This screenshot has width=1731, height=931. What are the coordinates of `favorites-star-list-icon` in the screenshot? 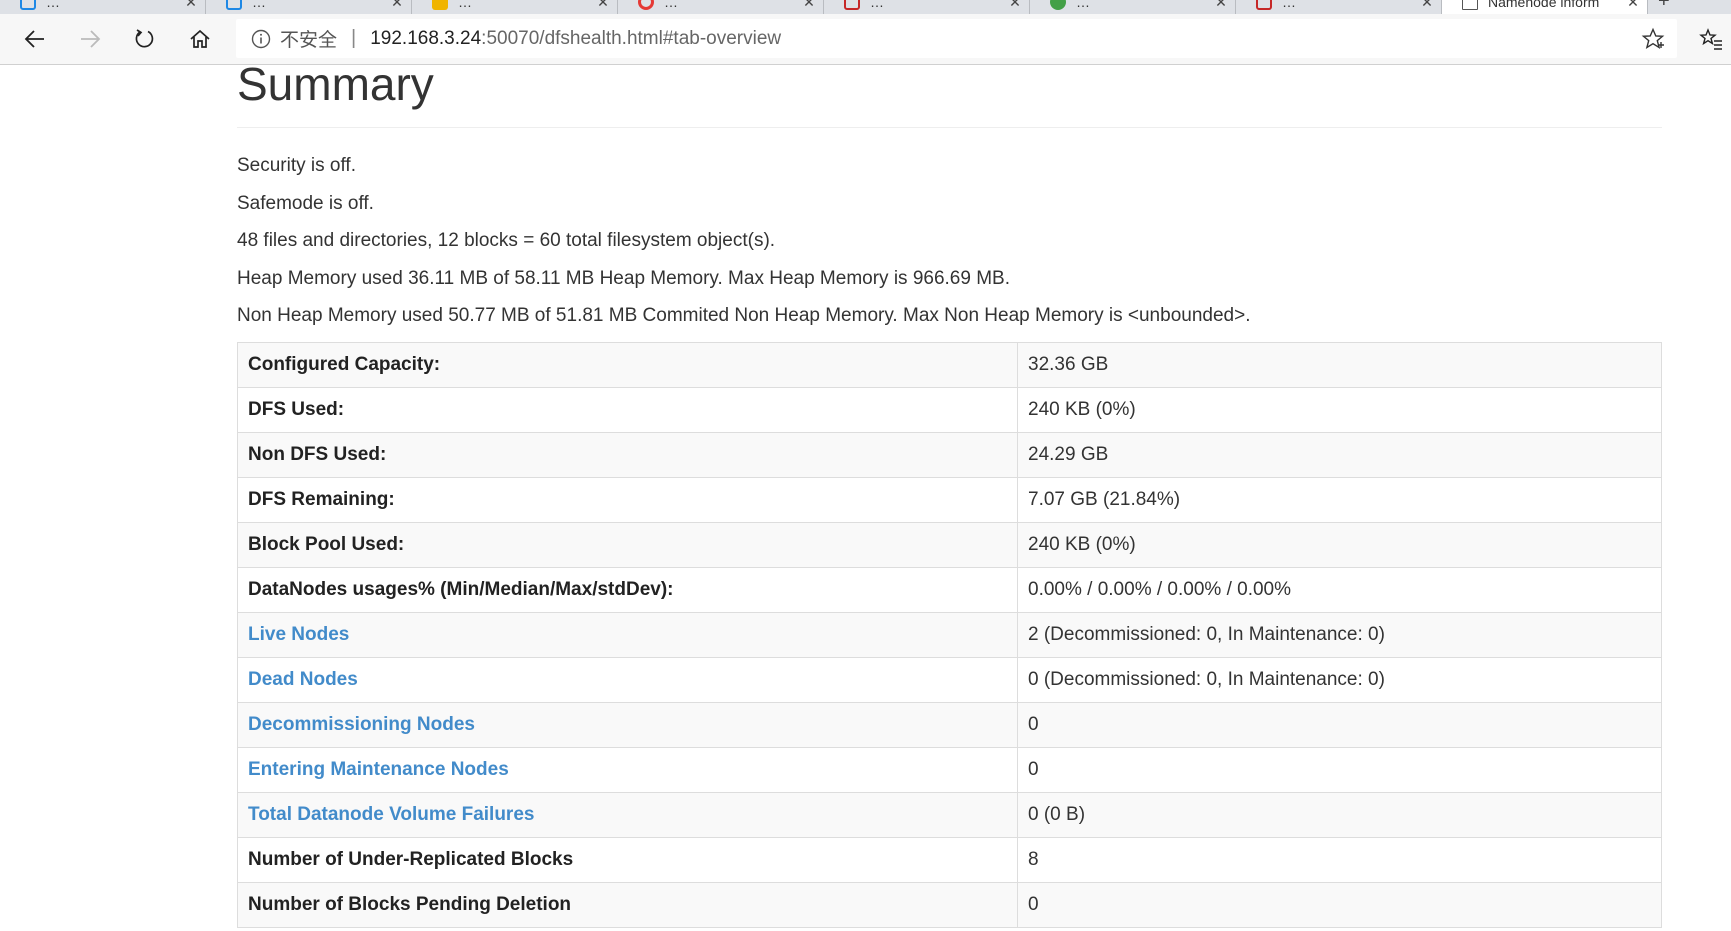 It's located at (1710, 39).